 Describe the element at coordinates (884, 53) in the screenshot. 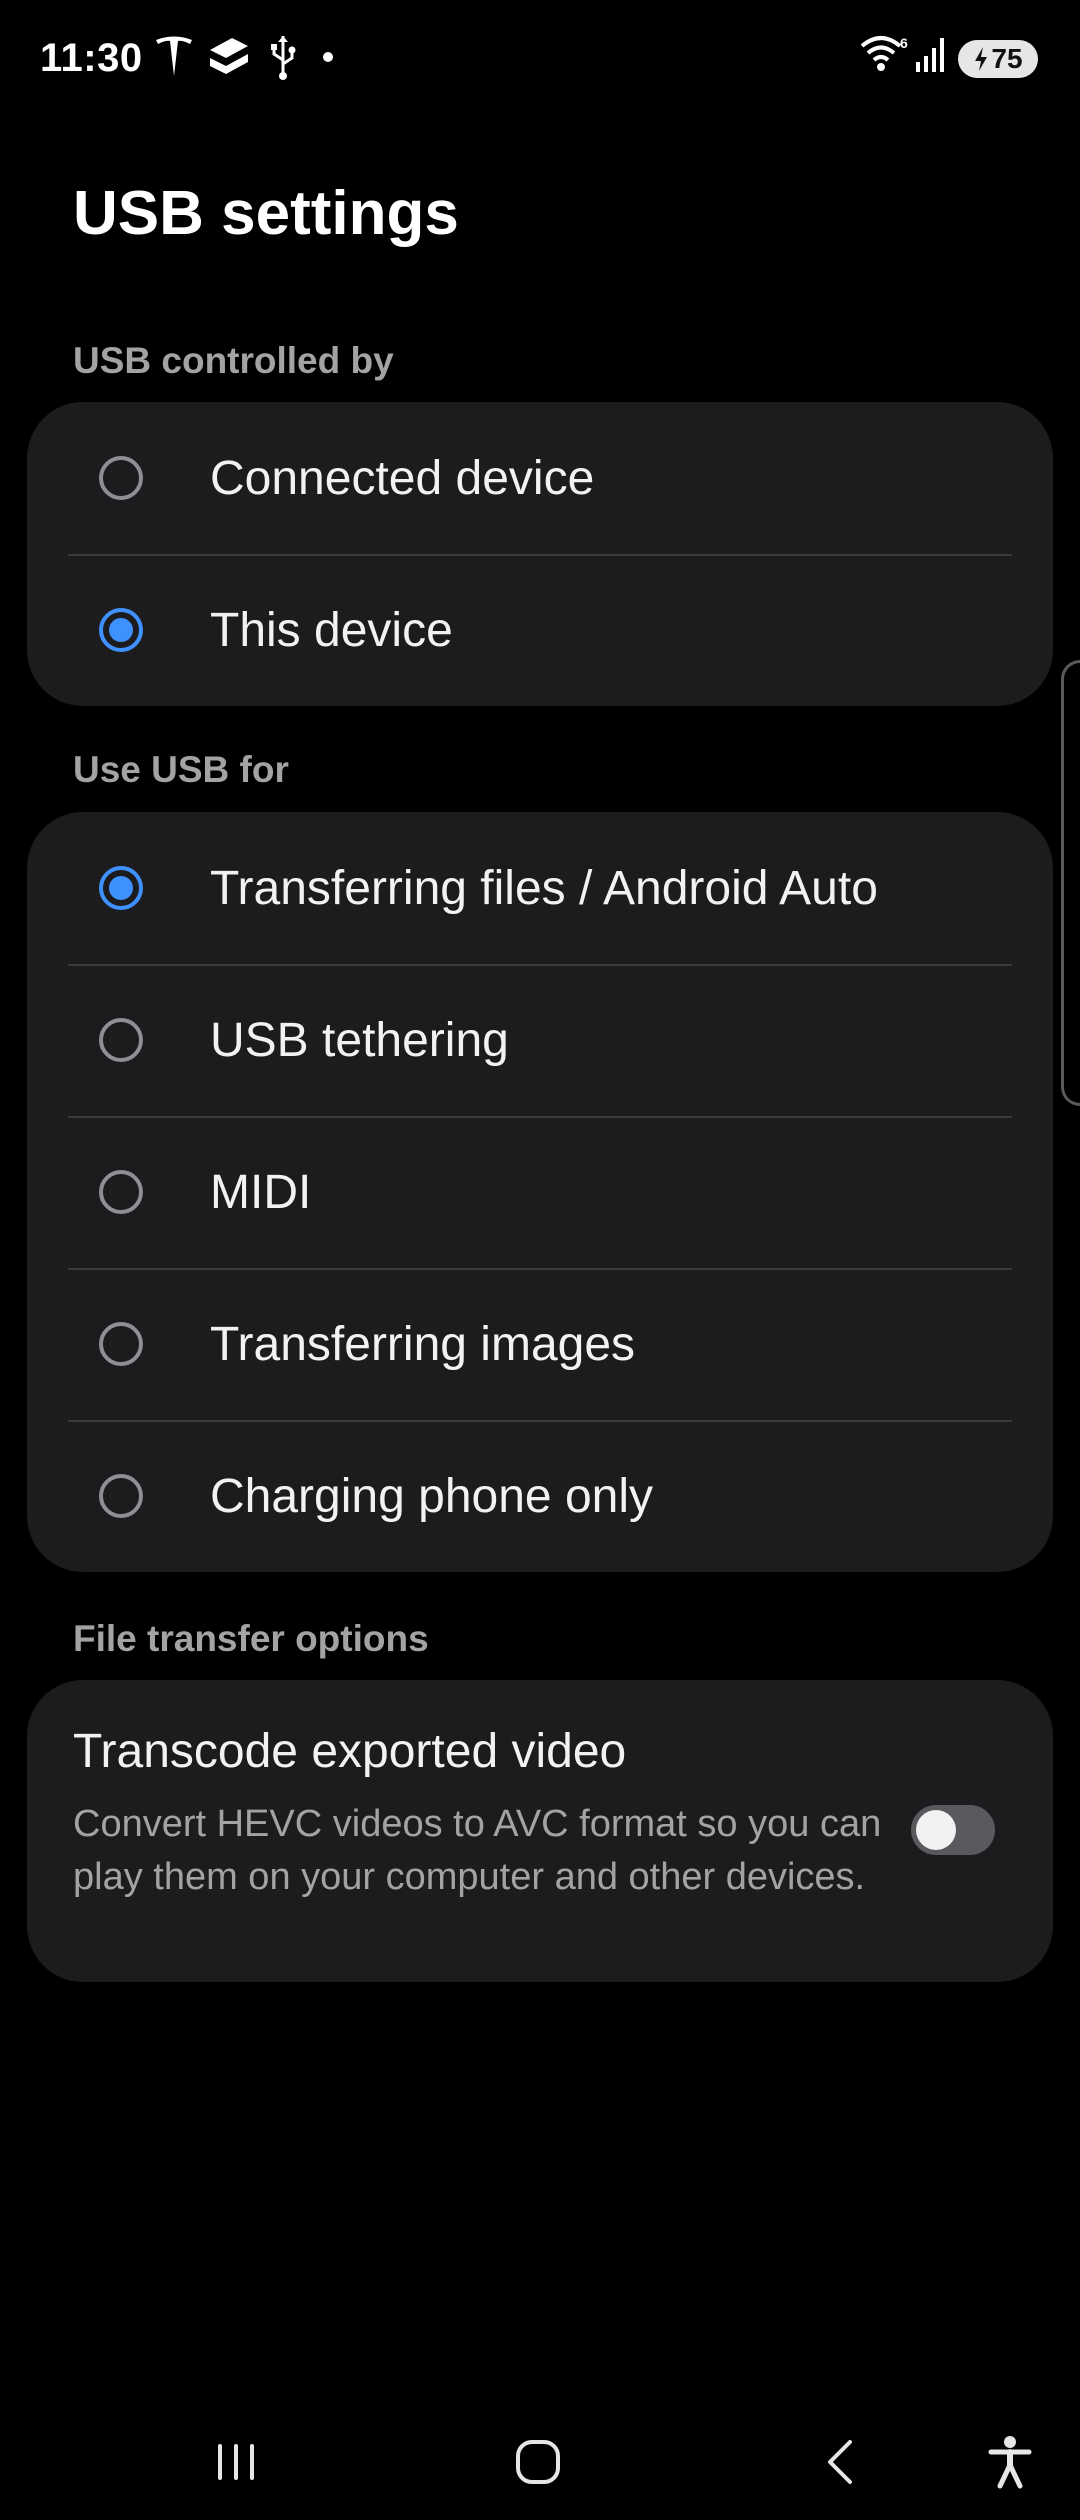

I see `wifi-icon: 6` at that location.